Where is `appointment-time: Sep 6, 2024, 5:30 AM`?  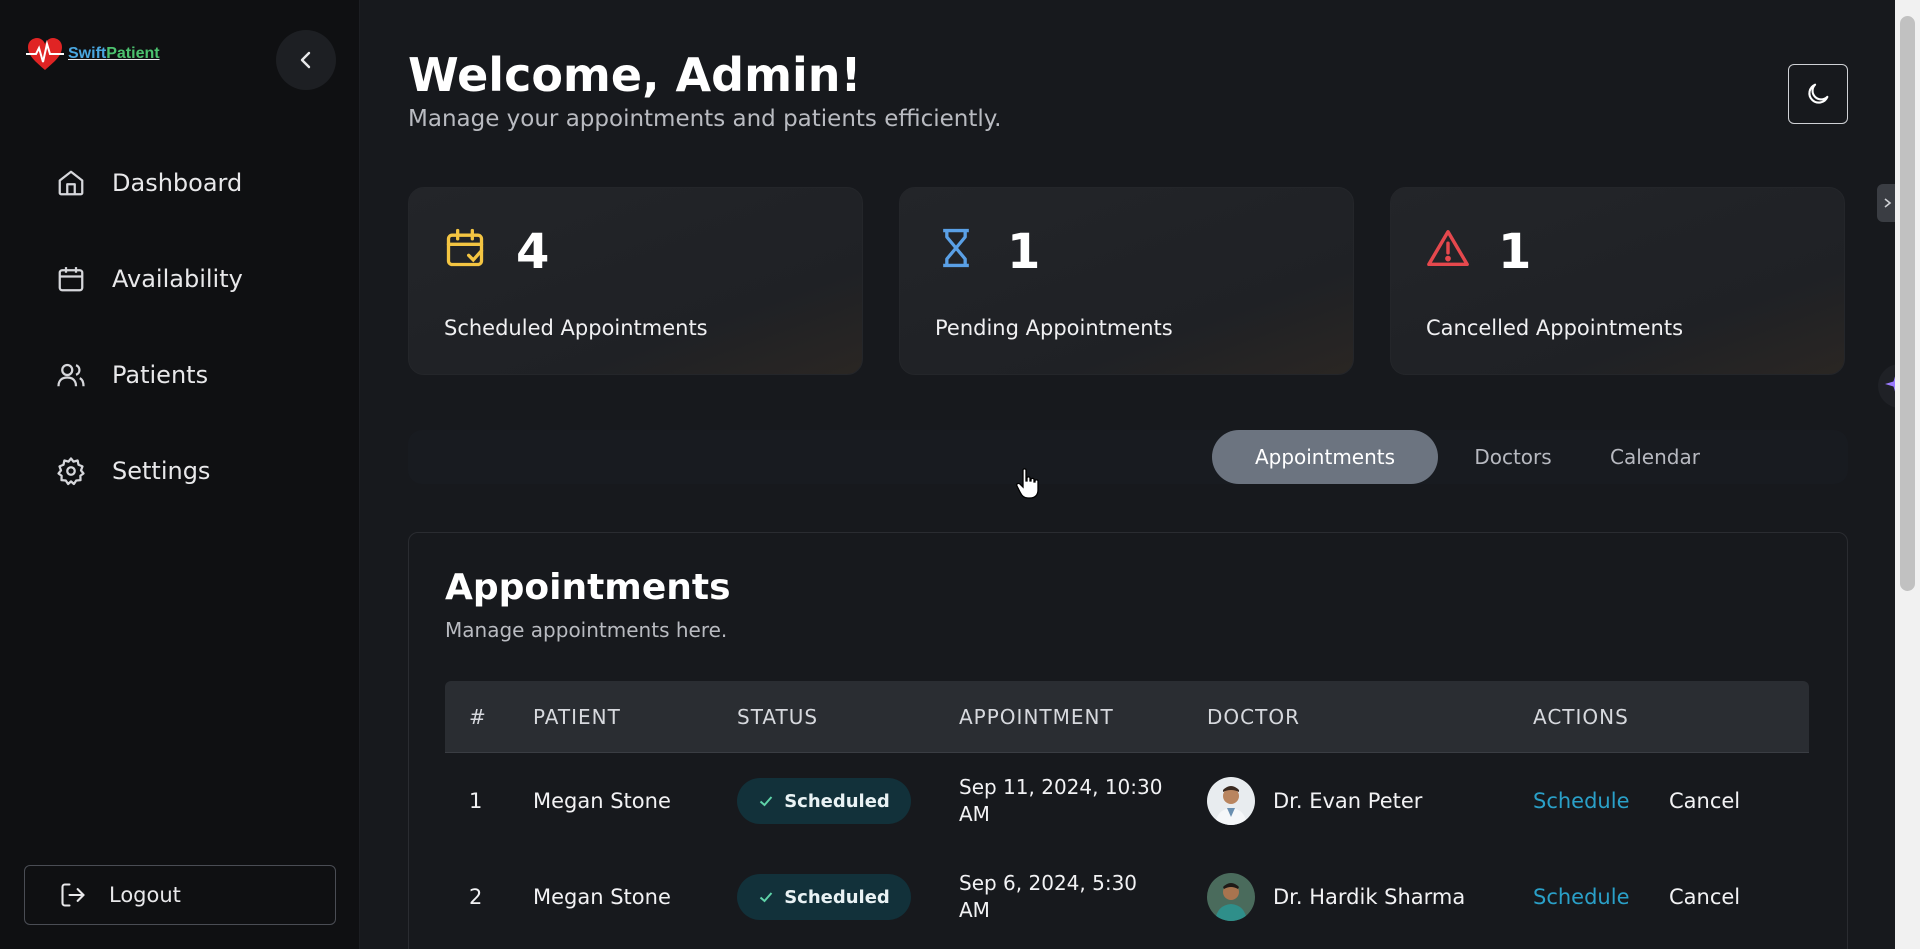
appointment-time: Sep 6, 2024, 5:30 AM is located at coordinates (1069, 897).